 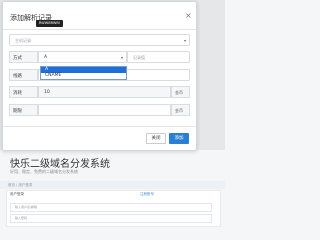 I want to click on cost-unit-addon: 金币, so click(x=180, y=92).